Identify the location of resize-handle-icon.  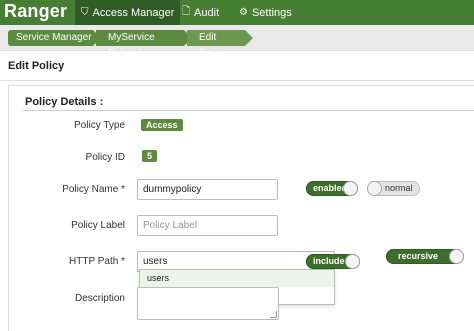
(273, 314).